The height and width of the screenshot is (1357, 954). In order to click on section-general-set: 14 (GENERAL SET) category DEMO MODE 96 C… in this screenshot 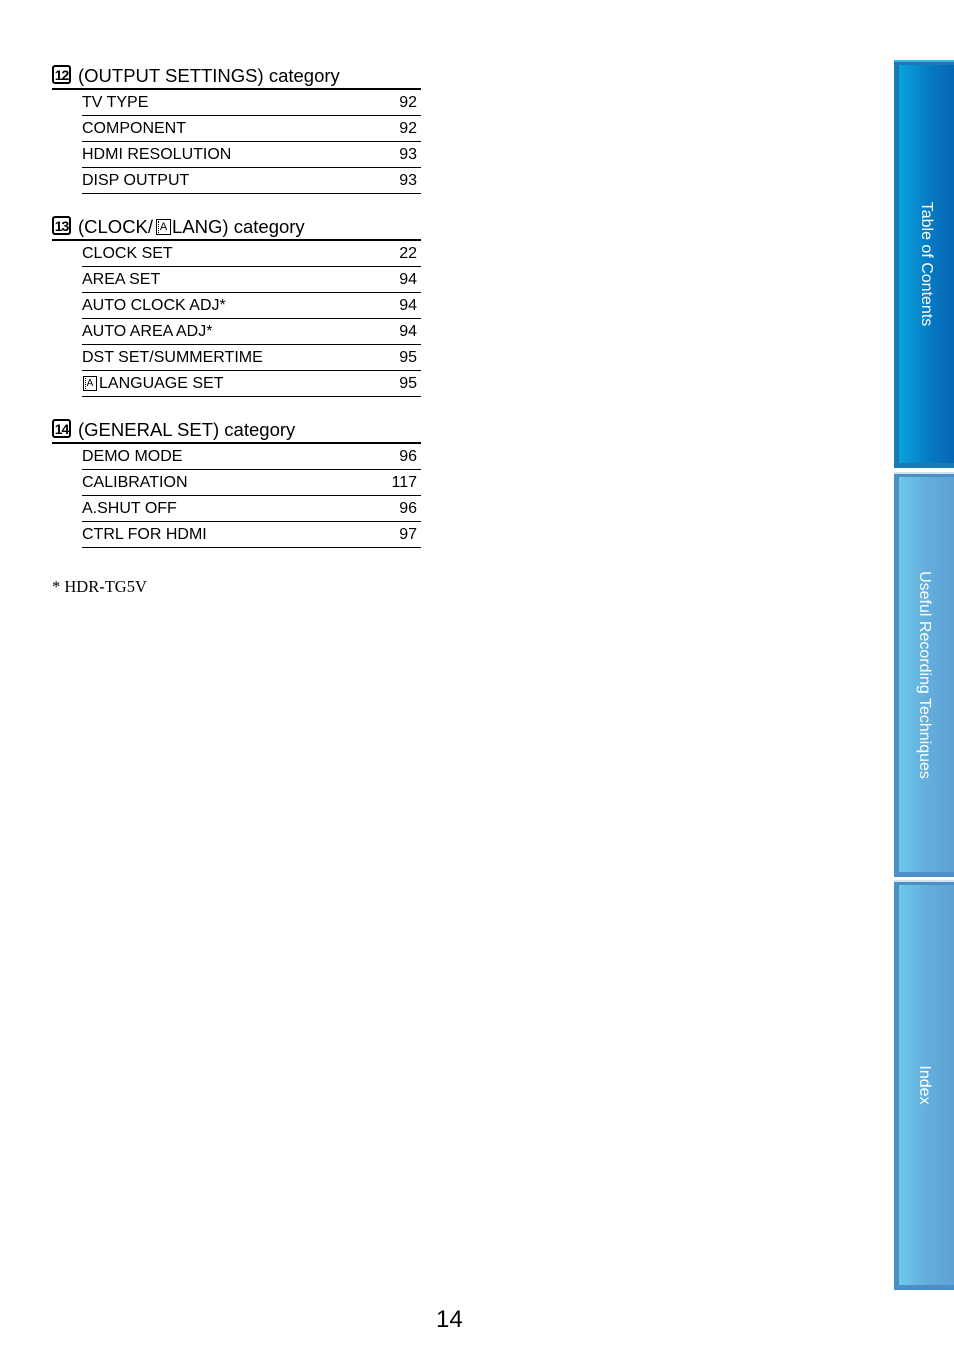, I will do `click(236, 481)`.